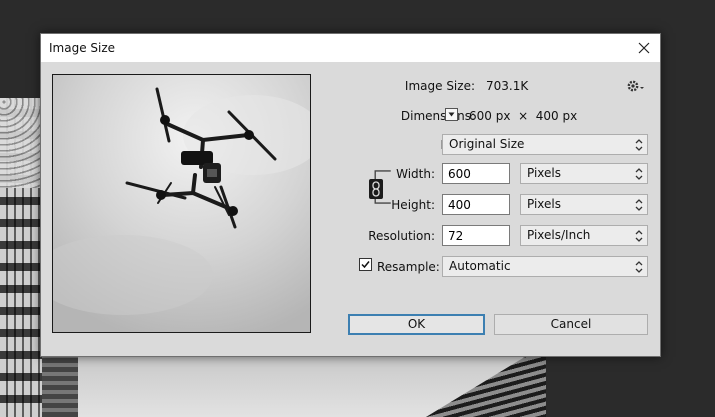  I want to click on resample-method-value: Automatic, so click(480, 266).